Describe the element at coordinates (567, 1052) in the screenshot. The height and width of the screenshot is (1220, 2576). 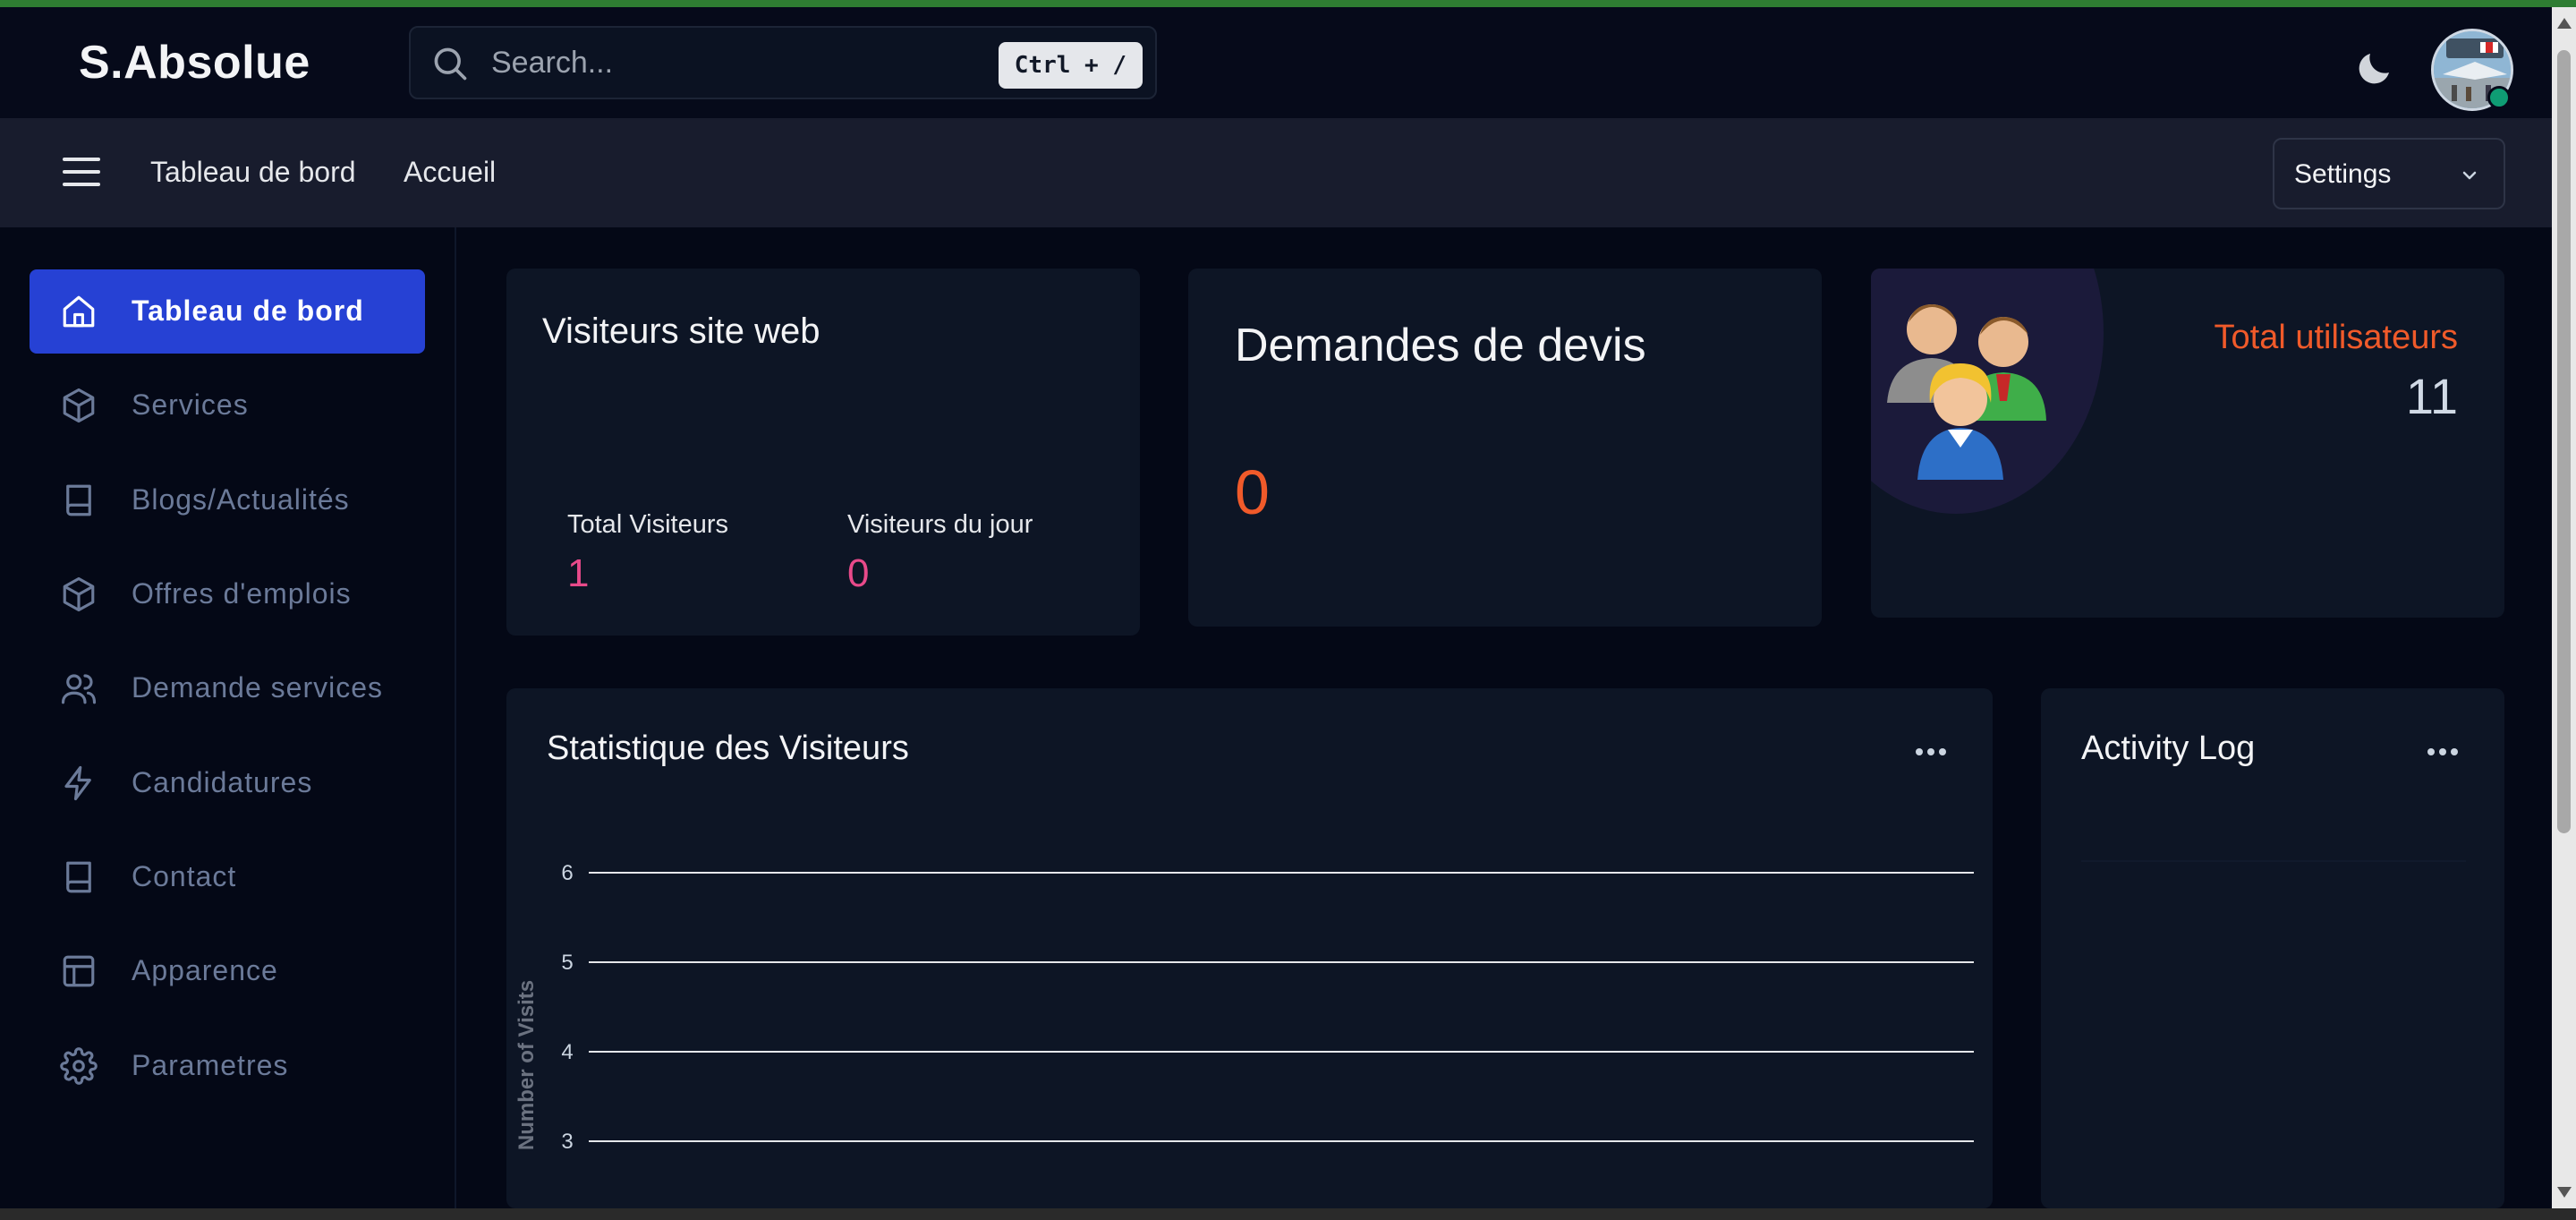
I see `y-tick-label: 4` at that location.